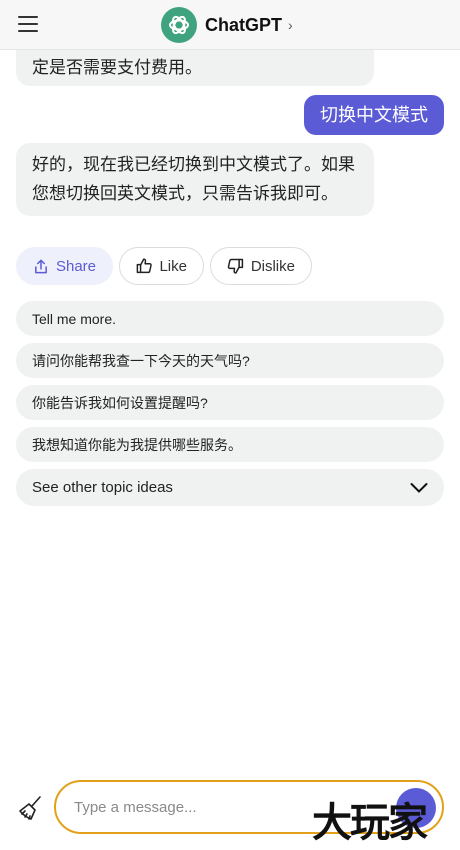  Describe the element at coordinates (137, 444) in the screenshot. I see `suggestion-text: 我想知道你能为我提供哪些服务。` at that location.